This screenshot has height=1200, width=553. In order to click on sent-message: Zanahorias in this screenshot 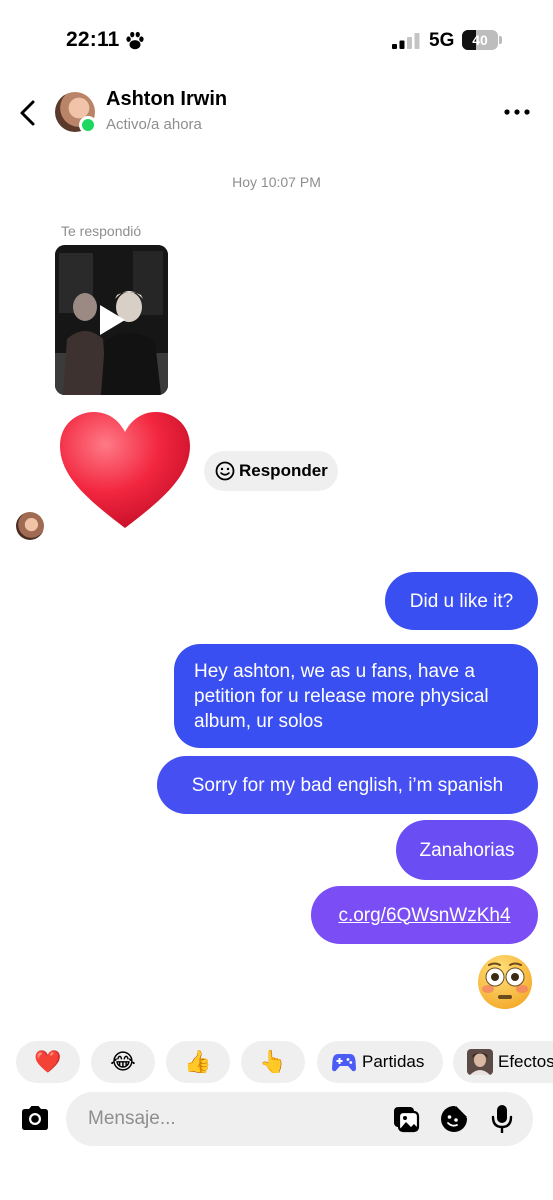, I will do `click(467, 850)`.